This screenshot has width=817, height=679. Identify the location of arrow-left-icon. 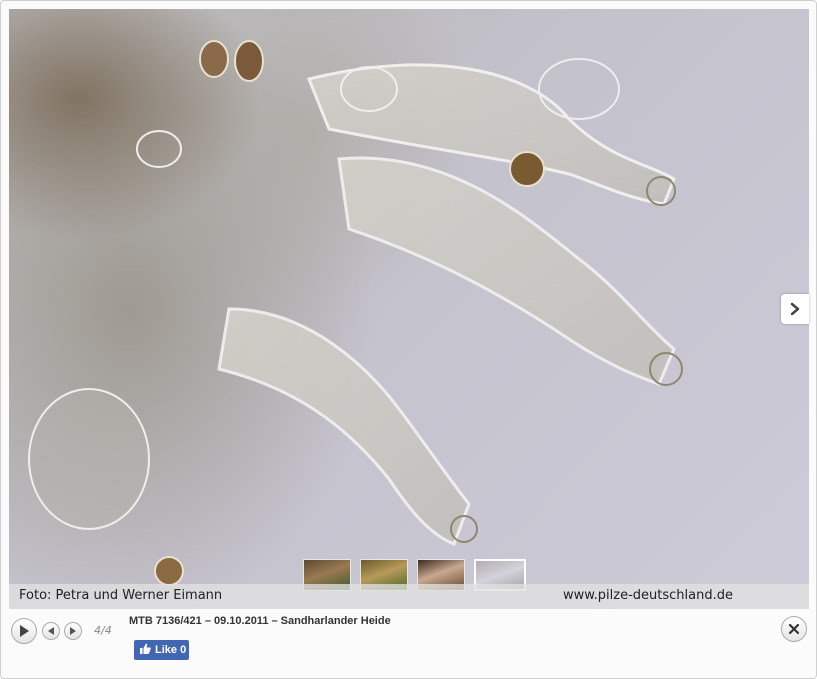
(51, 631).